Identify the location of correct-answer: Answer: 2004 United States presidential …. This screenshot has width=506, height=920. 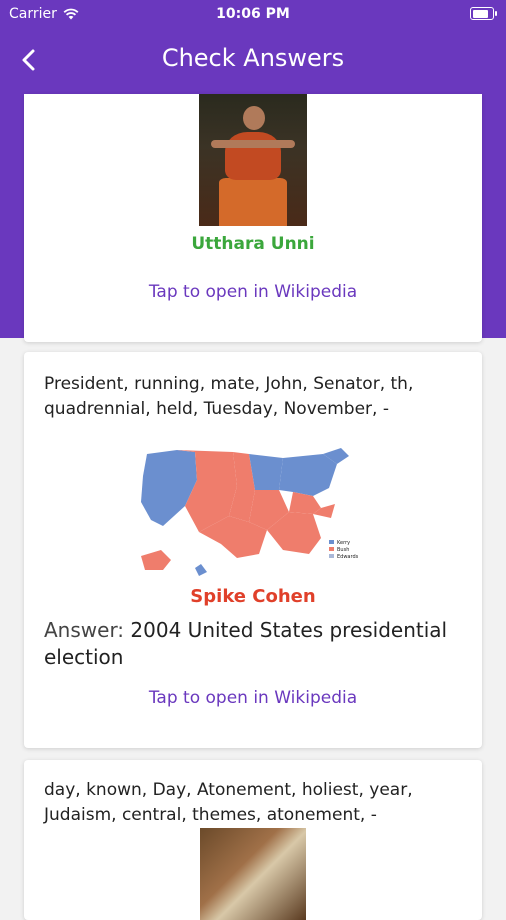
(254, 644).